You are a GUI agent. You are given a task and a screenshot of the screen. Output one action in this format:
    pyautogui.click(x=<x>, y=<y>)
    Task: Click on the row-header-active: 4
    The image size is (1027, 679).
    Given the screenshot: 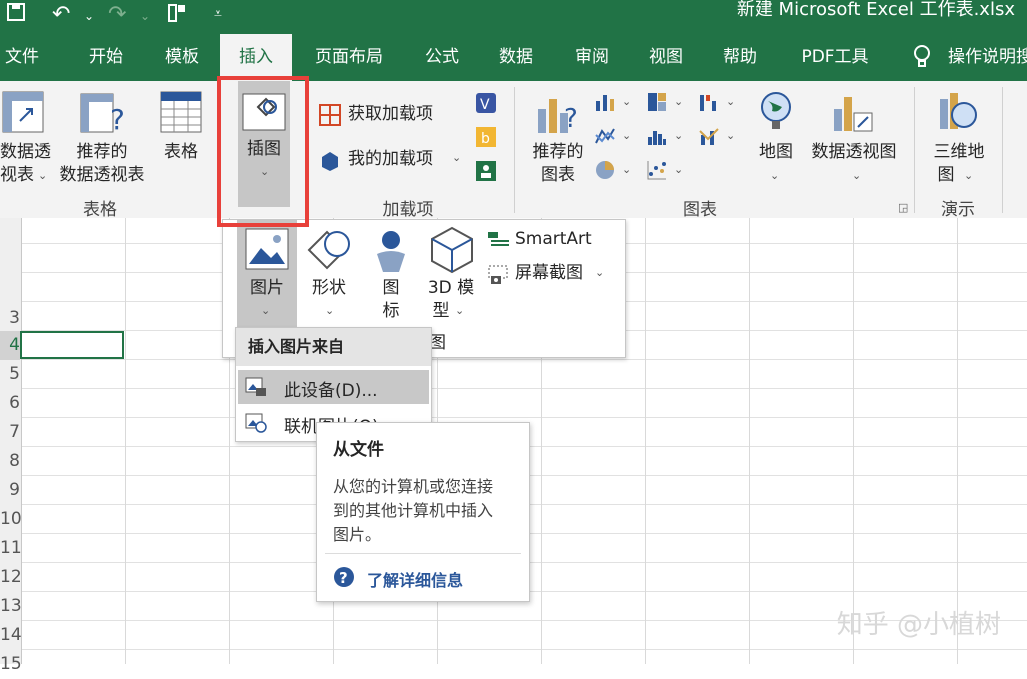 What is the action you would take?
    pyautogui.click(x=10, y=345)
    